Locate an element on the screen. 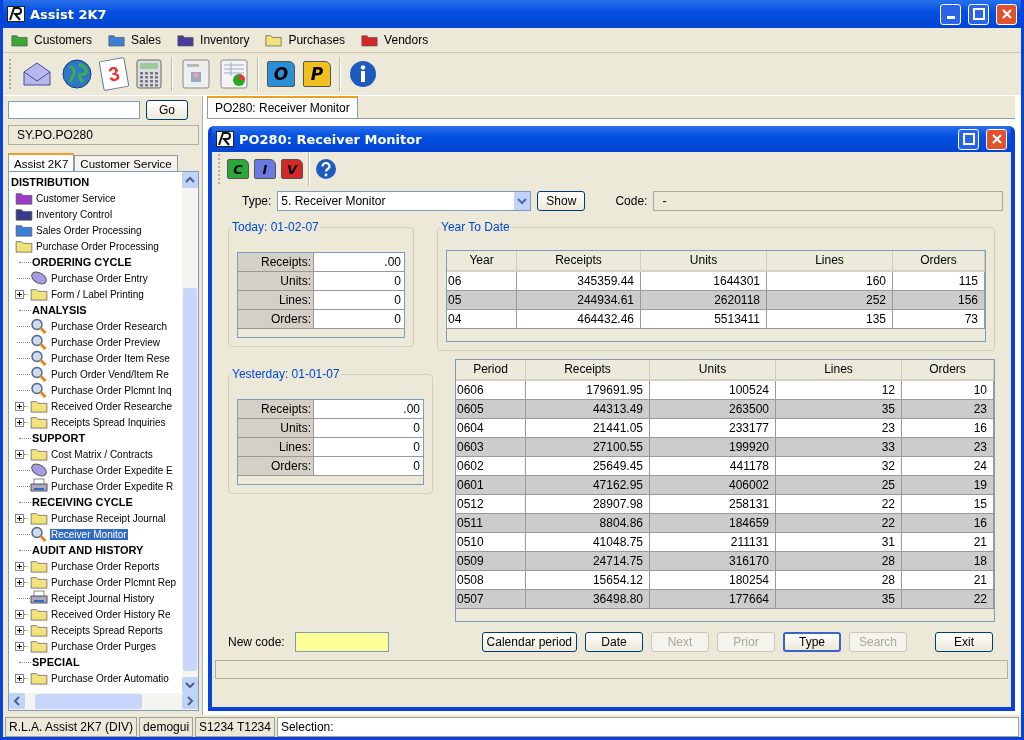 The height and width of the screenshot is (740, 1024). tree-item: Purchase Order Plcmnt Rep is located at coordinates (114, 582).